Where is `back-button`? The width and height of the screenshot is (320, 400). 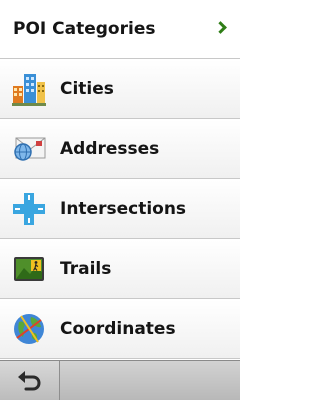 back-button is located at coordinates (30, 380).